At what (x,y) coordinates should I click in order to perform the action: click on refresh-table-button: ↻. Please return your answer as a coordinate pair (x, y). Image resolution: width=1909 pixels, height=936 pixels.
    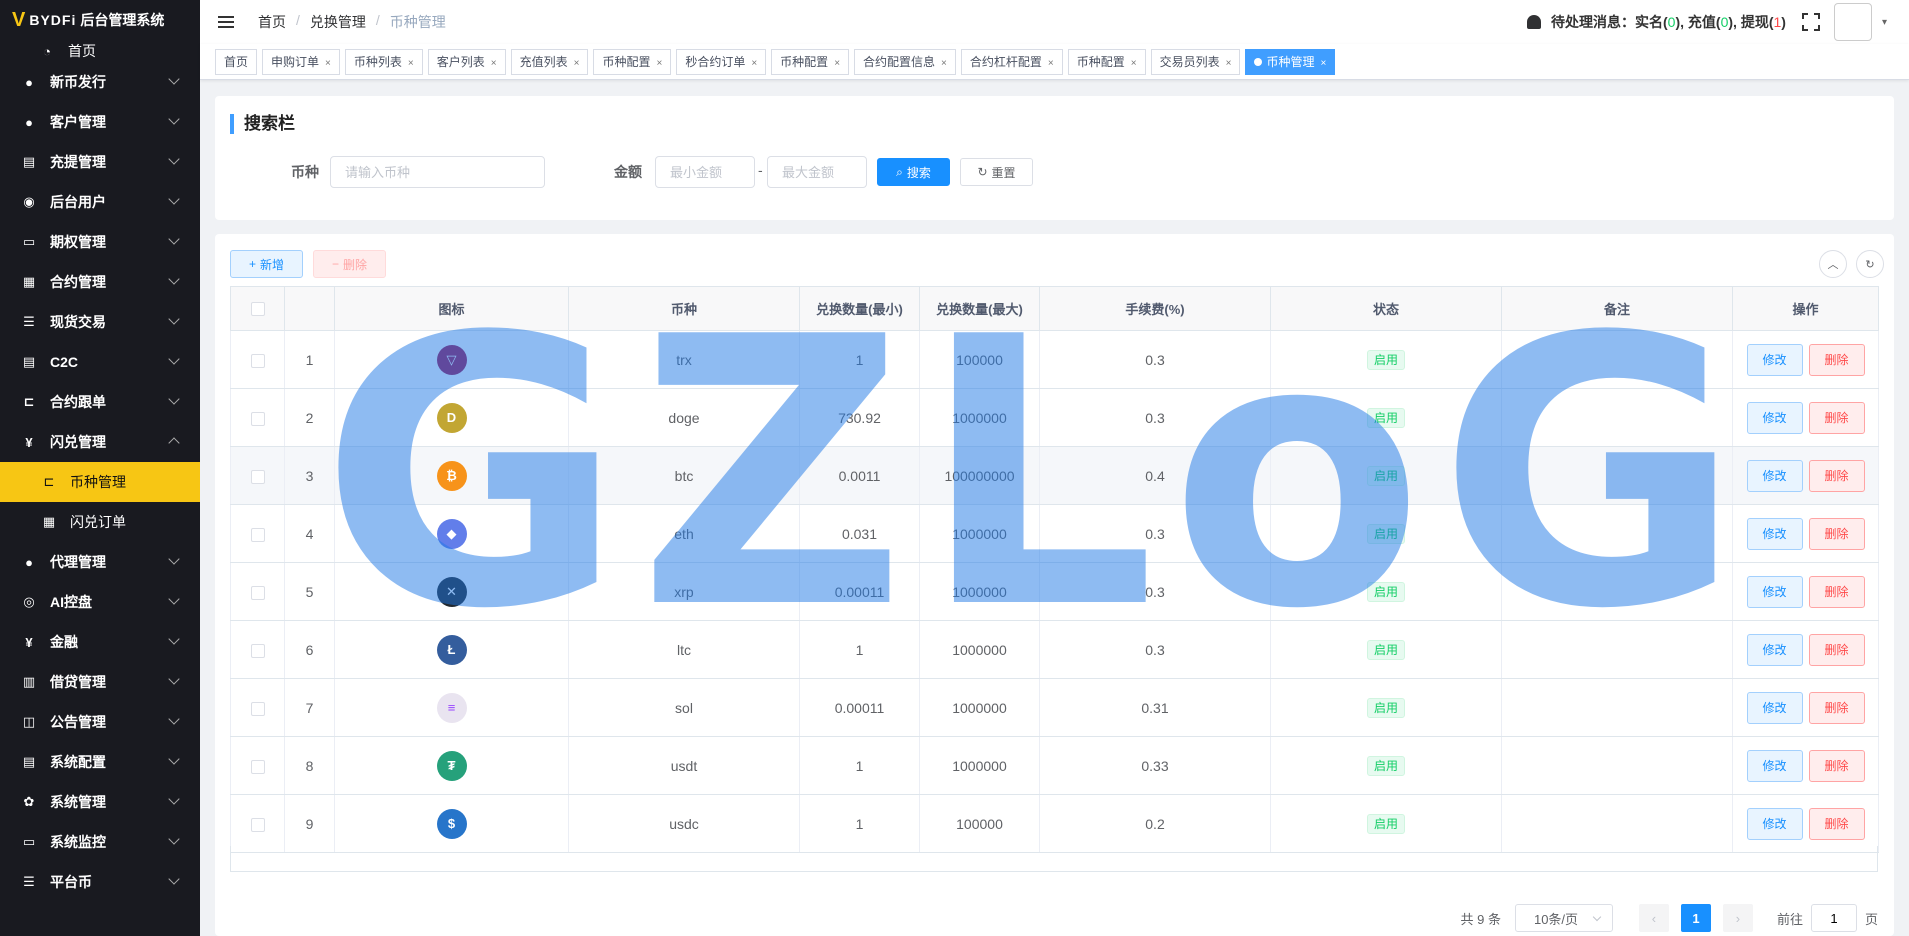
    Looking at the image, I should click on (1870, 264).